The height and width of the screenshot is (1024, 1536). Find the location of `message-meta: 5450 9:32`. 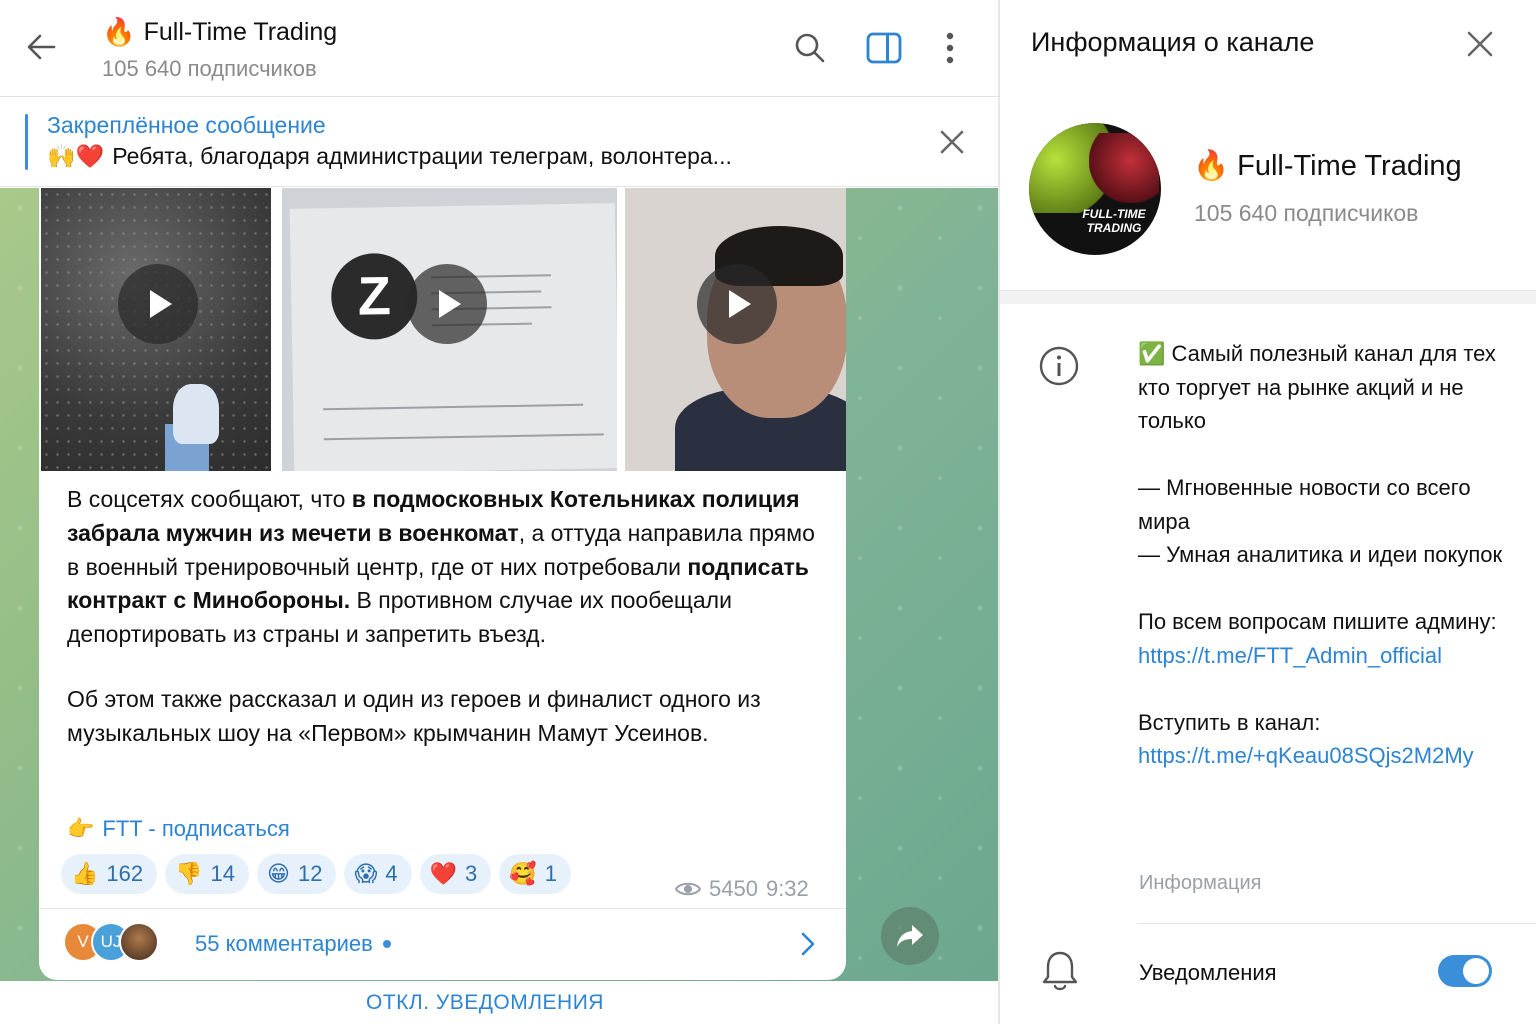

message-meta: 5450 9:32 is located at coordinates (742, 889).